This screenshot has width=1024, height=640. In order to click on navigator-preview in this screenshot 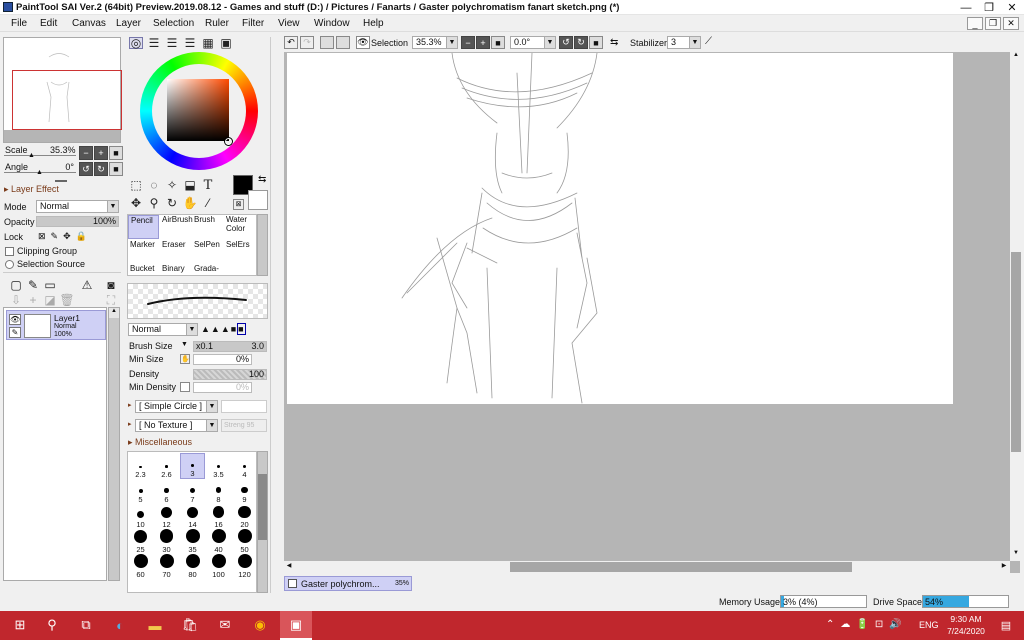, I will do `click(62, 90)`.